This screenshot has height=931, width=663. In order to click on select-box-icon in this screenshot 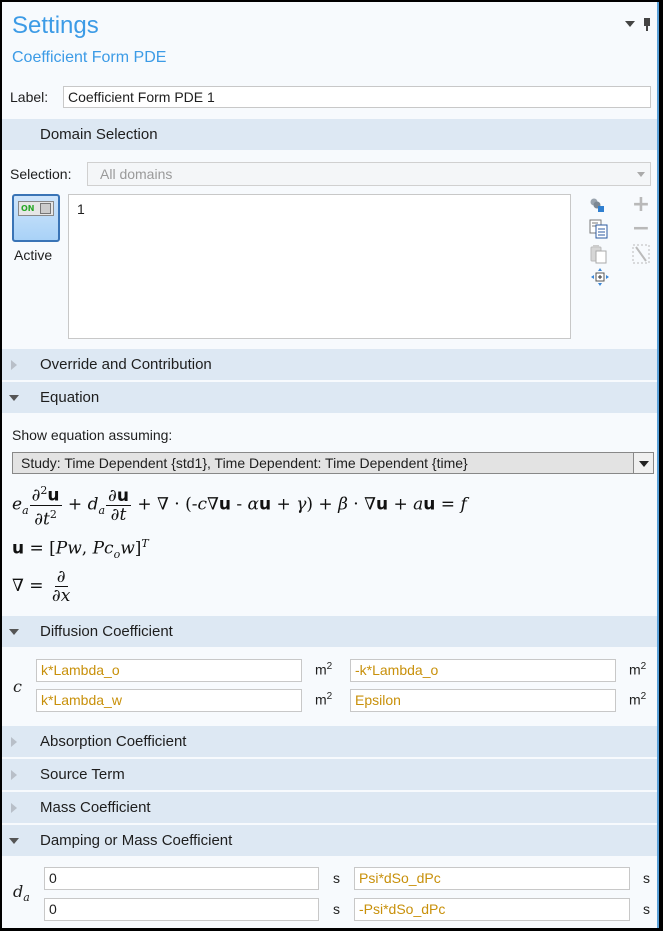, I will do `click(597, 205)`.